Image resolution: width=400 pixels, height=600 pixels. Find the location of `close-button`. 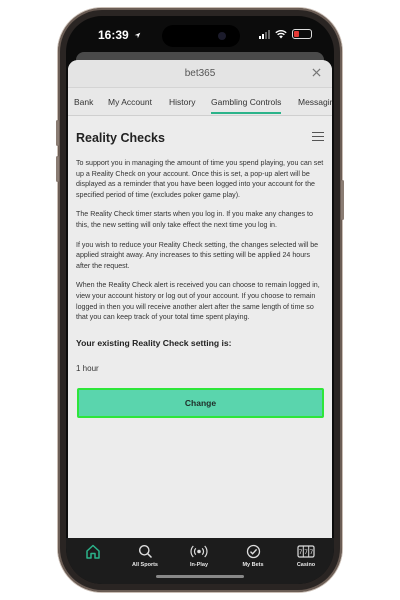

close-button is located at coordinates (316, 73).